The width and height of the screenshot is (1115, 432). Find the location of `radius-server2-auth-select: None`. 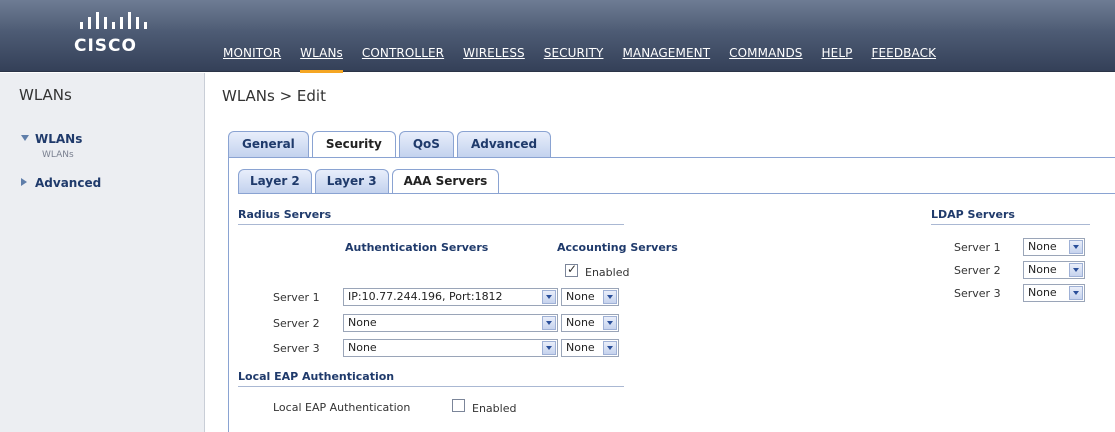

radius-server2-auth-select: None is located at coordinates (450, 323).